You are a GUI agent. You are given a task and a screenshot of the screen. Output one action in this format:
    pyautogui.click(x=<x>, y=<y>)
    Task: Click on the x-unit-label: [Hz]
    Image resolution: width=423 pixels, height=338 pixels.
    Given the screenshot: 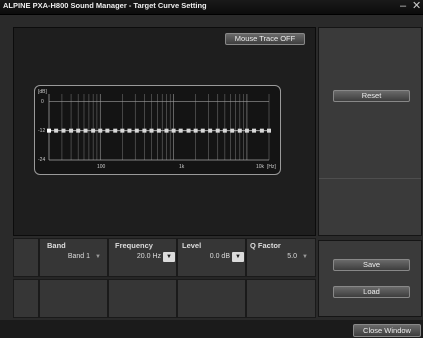 What is the action you would take?
    pyautogui.click(x=271, y=167)
    